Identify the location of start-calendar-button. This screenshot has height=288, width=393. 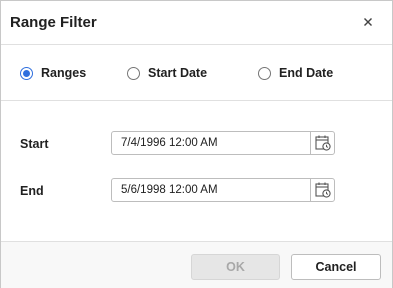
(322, 143).